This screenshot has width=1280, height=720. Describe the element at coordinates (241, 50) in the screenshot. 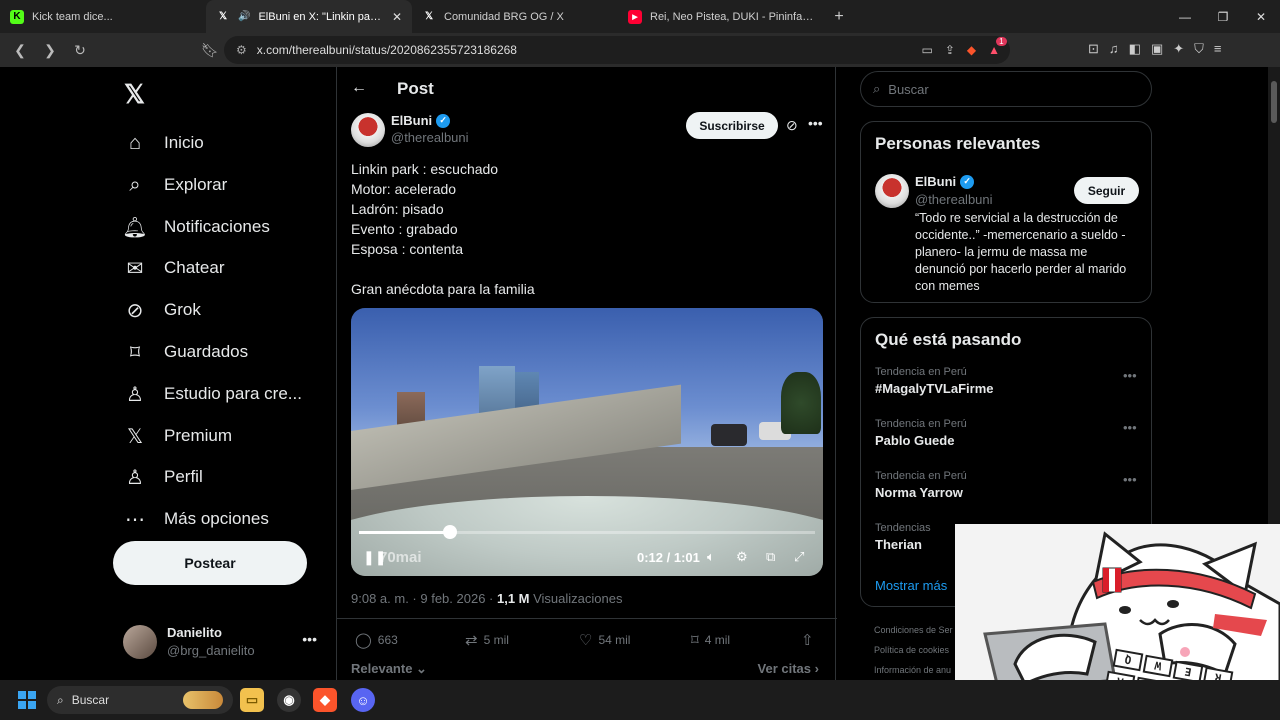

I see `site-settings-icon: ⚙︎` at that location.